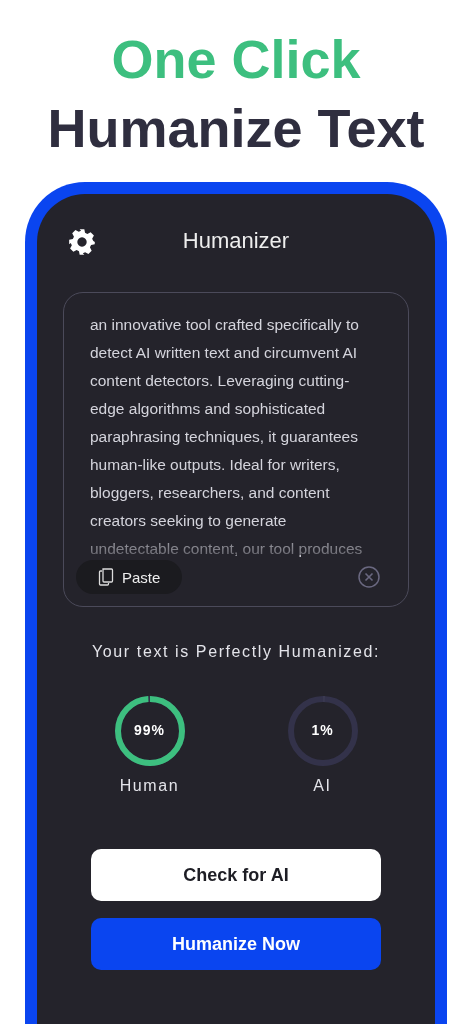  What do you see at coordinates (236, 944) in the screenshot?
I see `humanize-button: Humanize Now` at bounding box center [236, 944].